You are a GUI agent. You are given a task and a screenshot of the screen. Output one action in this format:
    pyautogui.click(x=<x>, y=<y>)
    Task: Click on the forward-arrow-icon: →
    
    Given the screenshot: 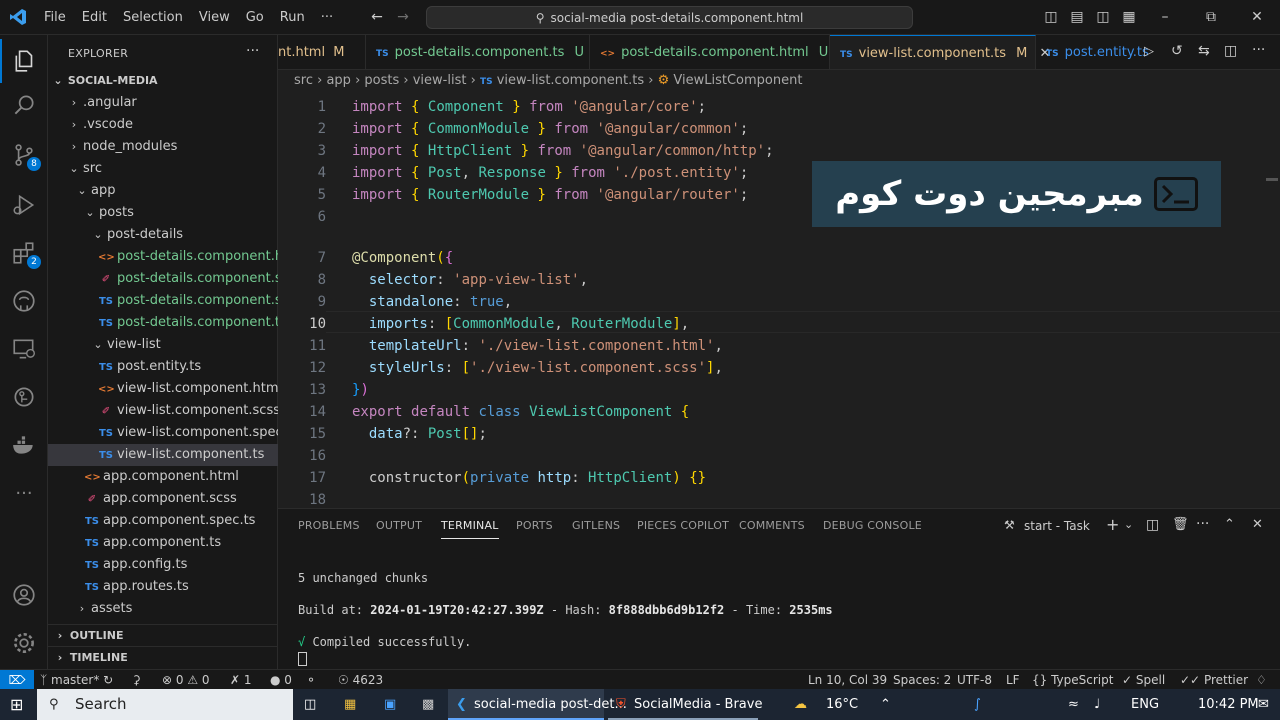 What is the action you would take?
    pyautogui.click(x=403, y=17)
    